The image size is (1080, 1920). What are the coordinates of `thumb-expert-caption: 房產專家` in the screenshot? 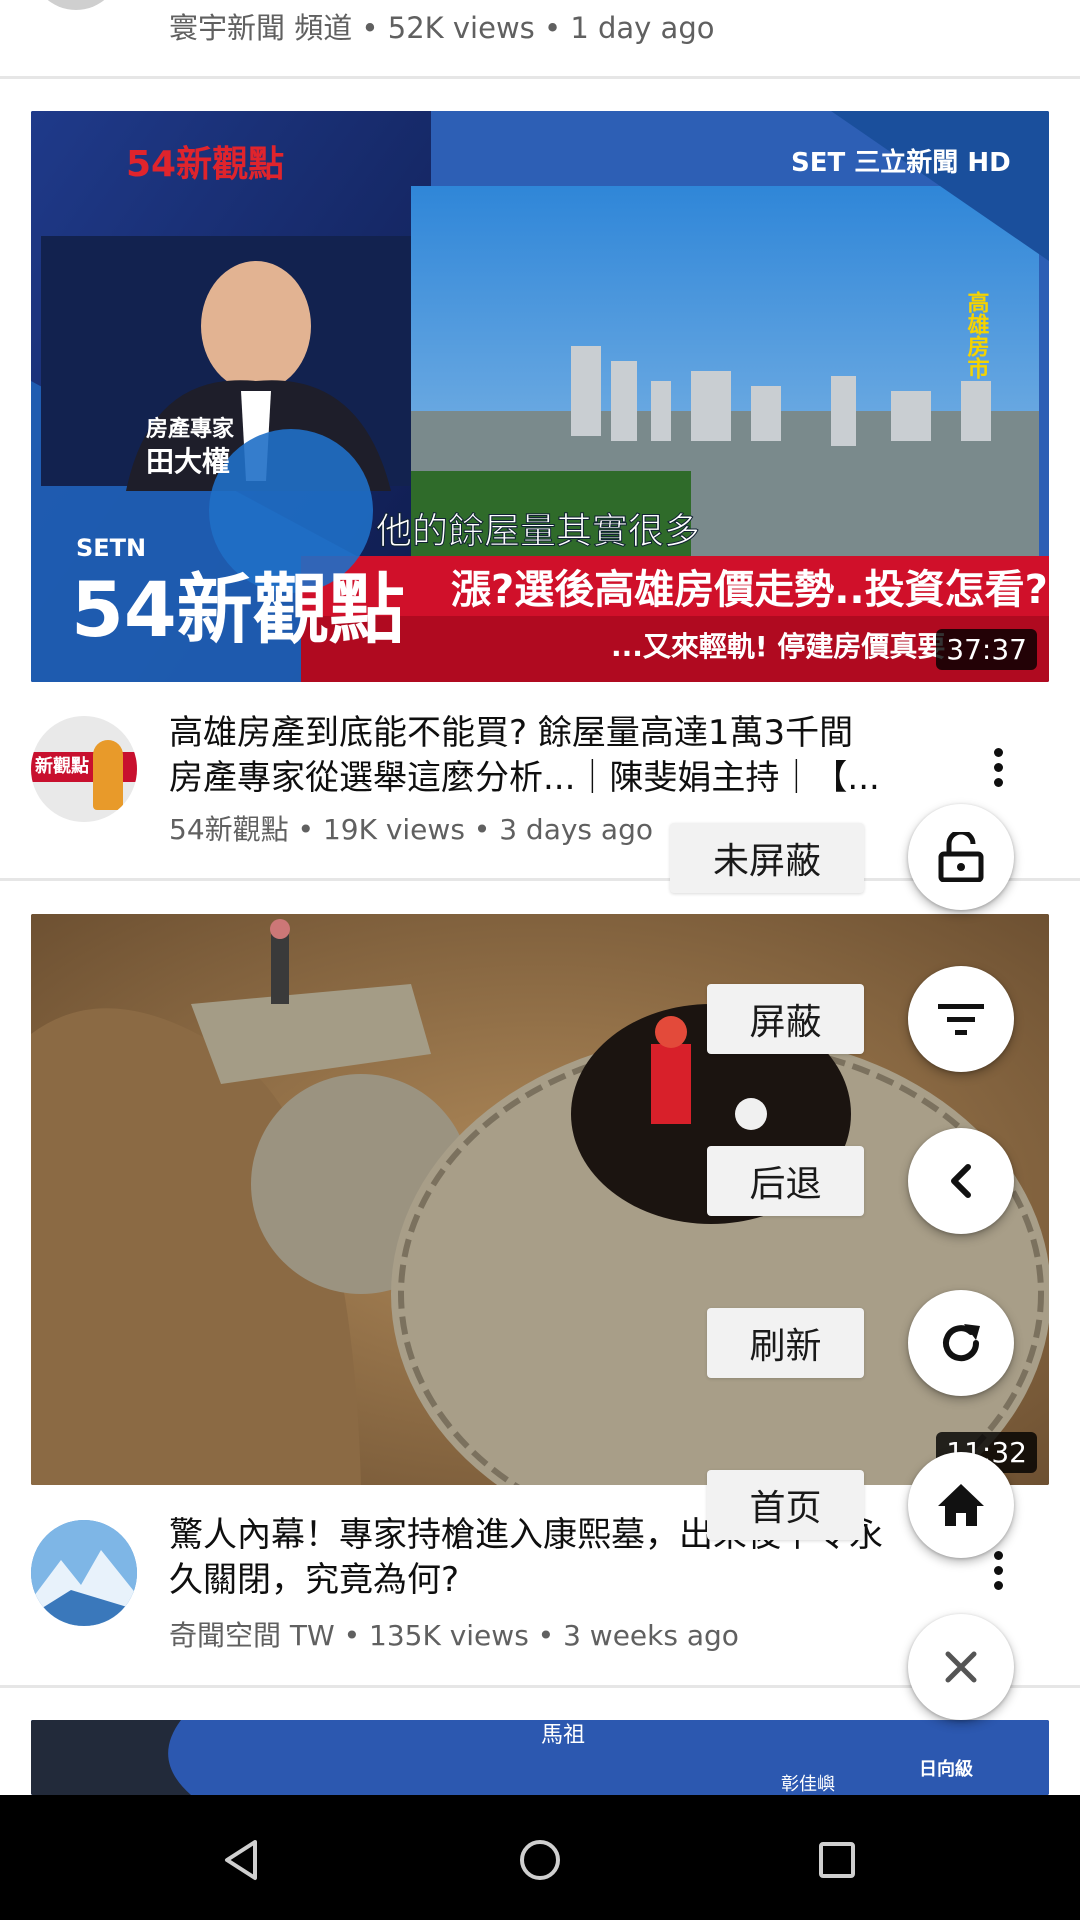 It's located at (190, 429).